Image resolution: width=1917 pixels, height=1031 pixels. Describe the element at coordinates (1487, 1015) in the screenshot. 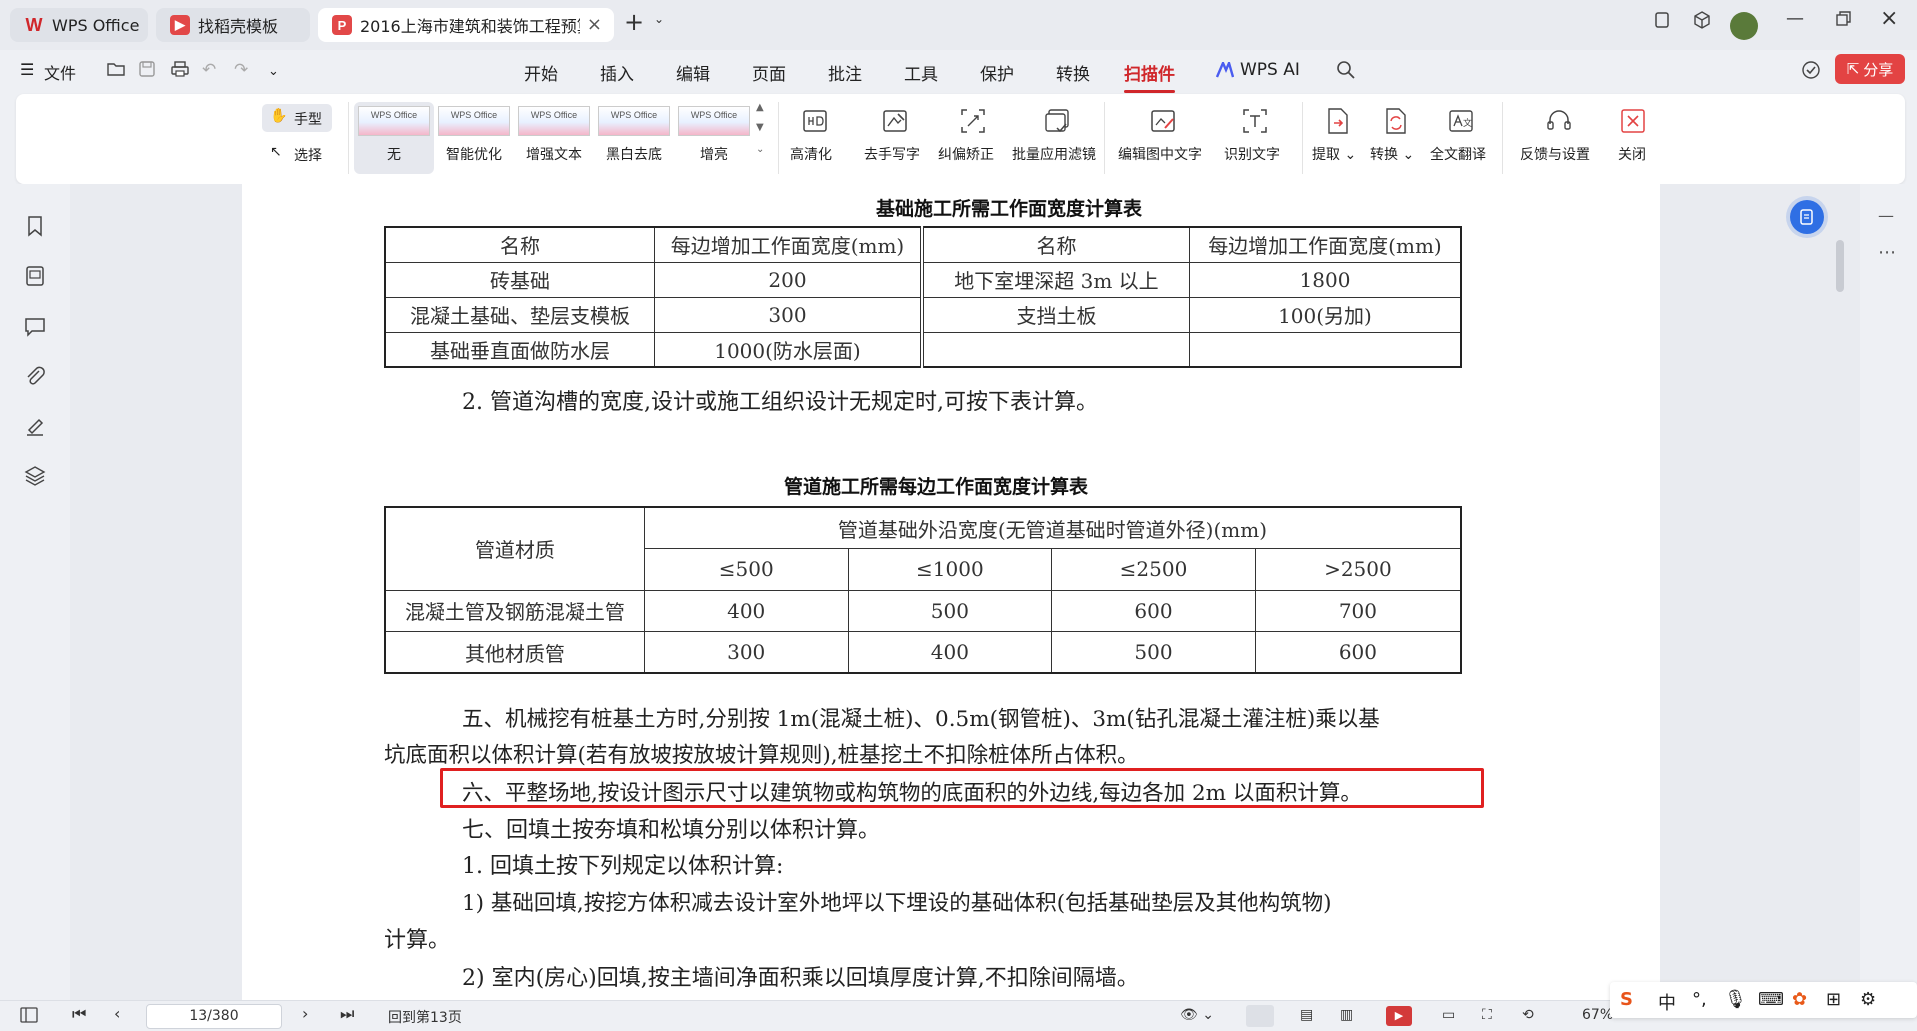

I see `fit-page-icon: ⛶` at that location.